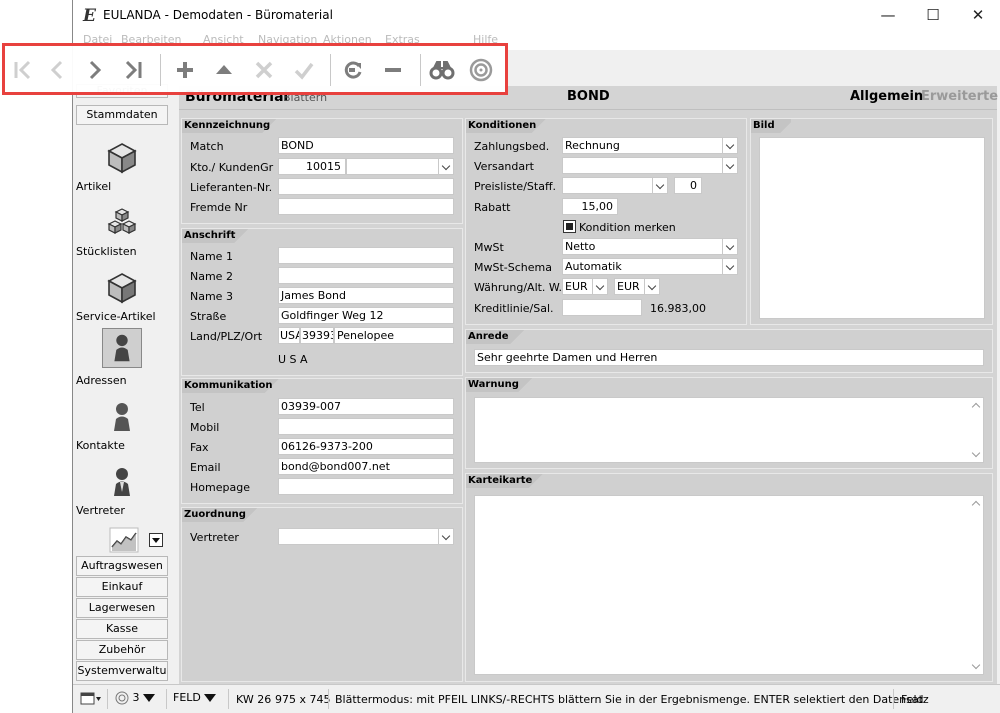 Image resolution: width=1000 pixels, height=713 pixels. I want to click on tab-erweiterte: Erweiterte, so click(959, 96).